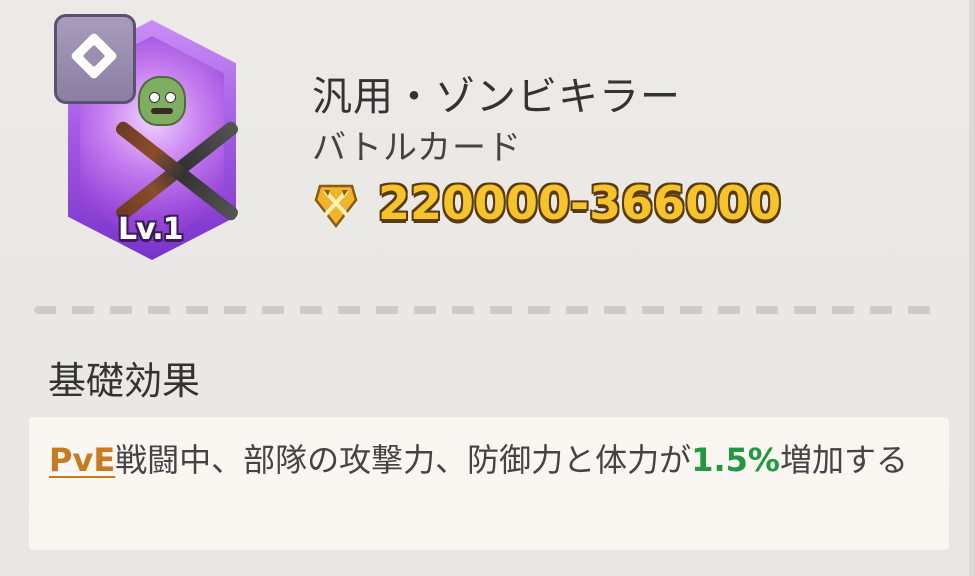 The height and width of the screenshot is (576, 975). I want to click on diamond-icon, so click(94, 56).